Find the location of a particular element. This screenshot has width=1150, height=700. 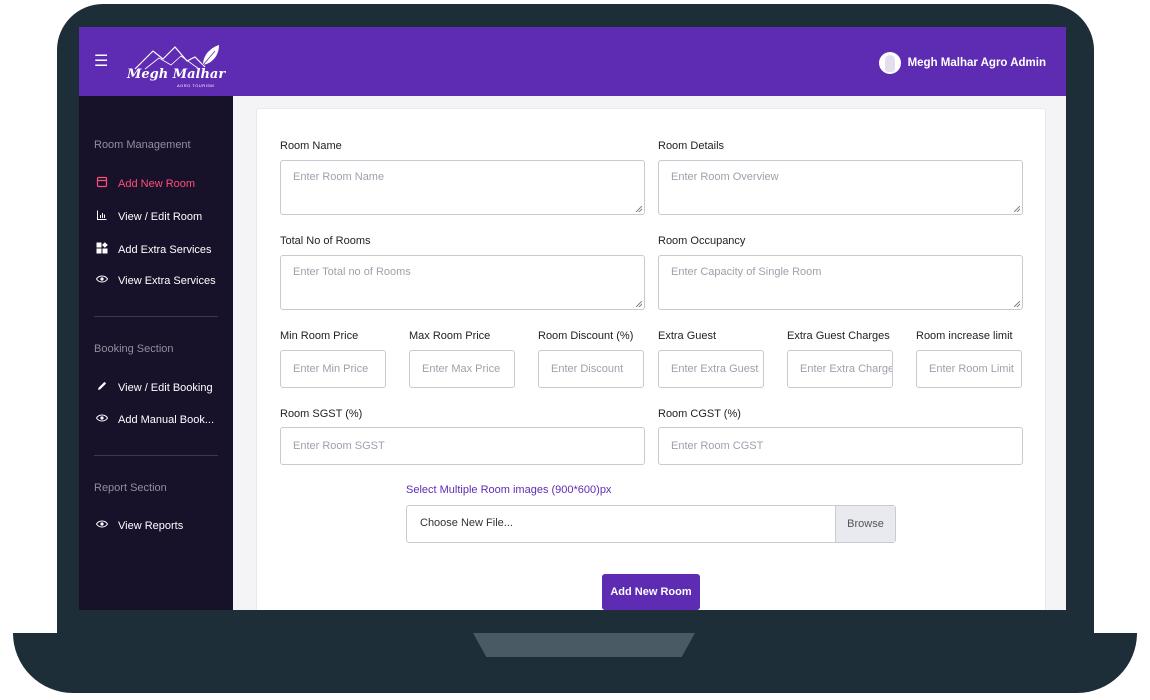

browse-button: Browse is located at coordinates (865, 524).